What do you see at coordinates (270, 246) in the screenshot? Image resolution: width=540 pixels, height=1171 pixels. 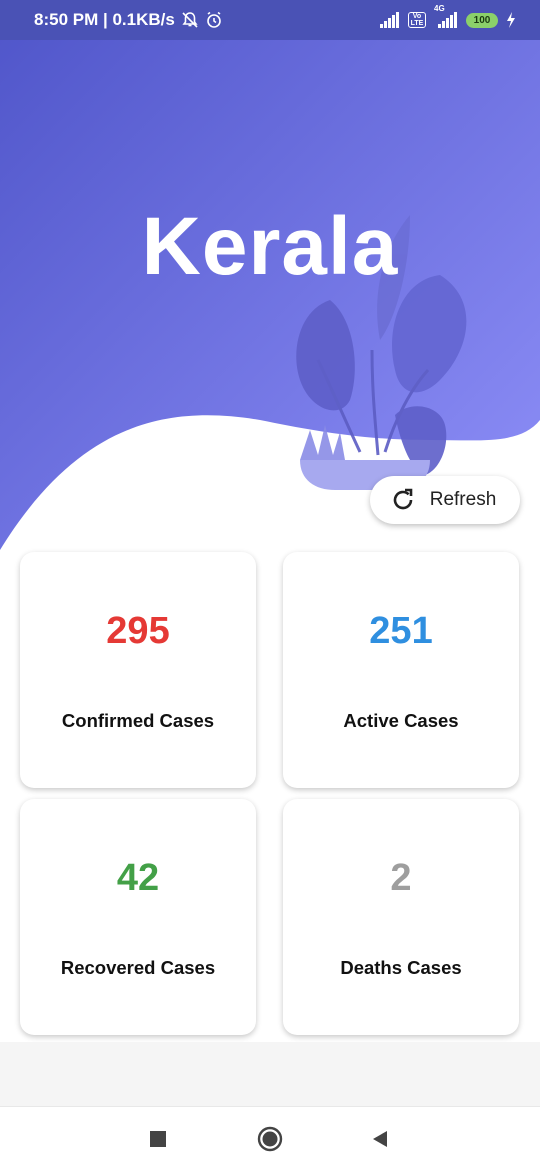 I see `page-title: Kerala` at bounding box center [270, 246].